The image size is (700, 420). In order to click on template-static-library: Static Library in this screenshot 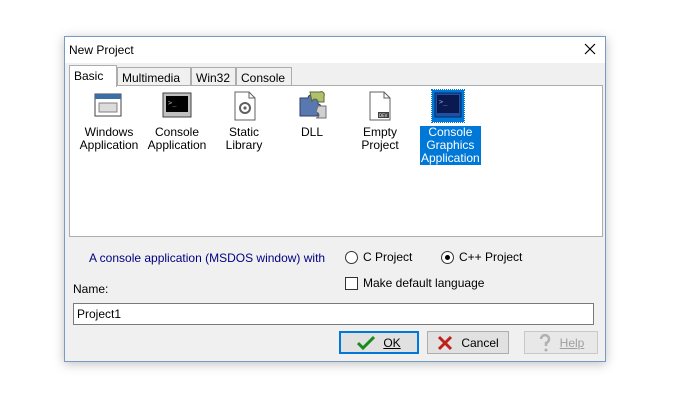, I will do `click(244, 121)`.